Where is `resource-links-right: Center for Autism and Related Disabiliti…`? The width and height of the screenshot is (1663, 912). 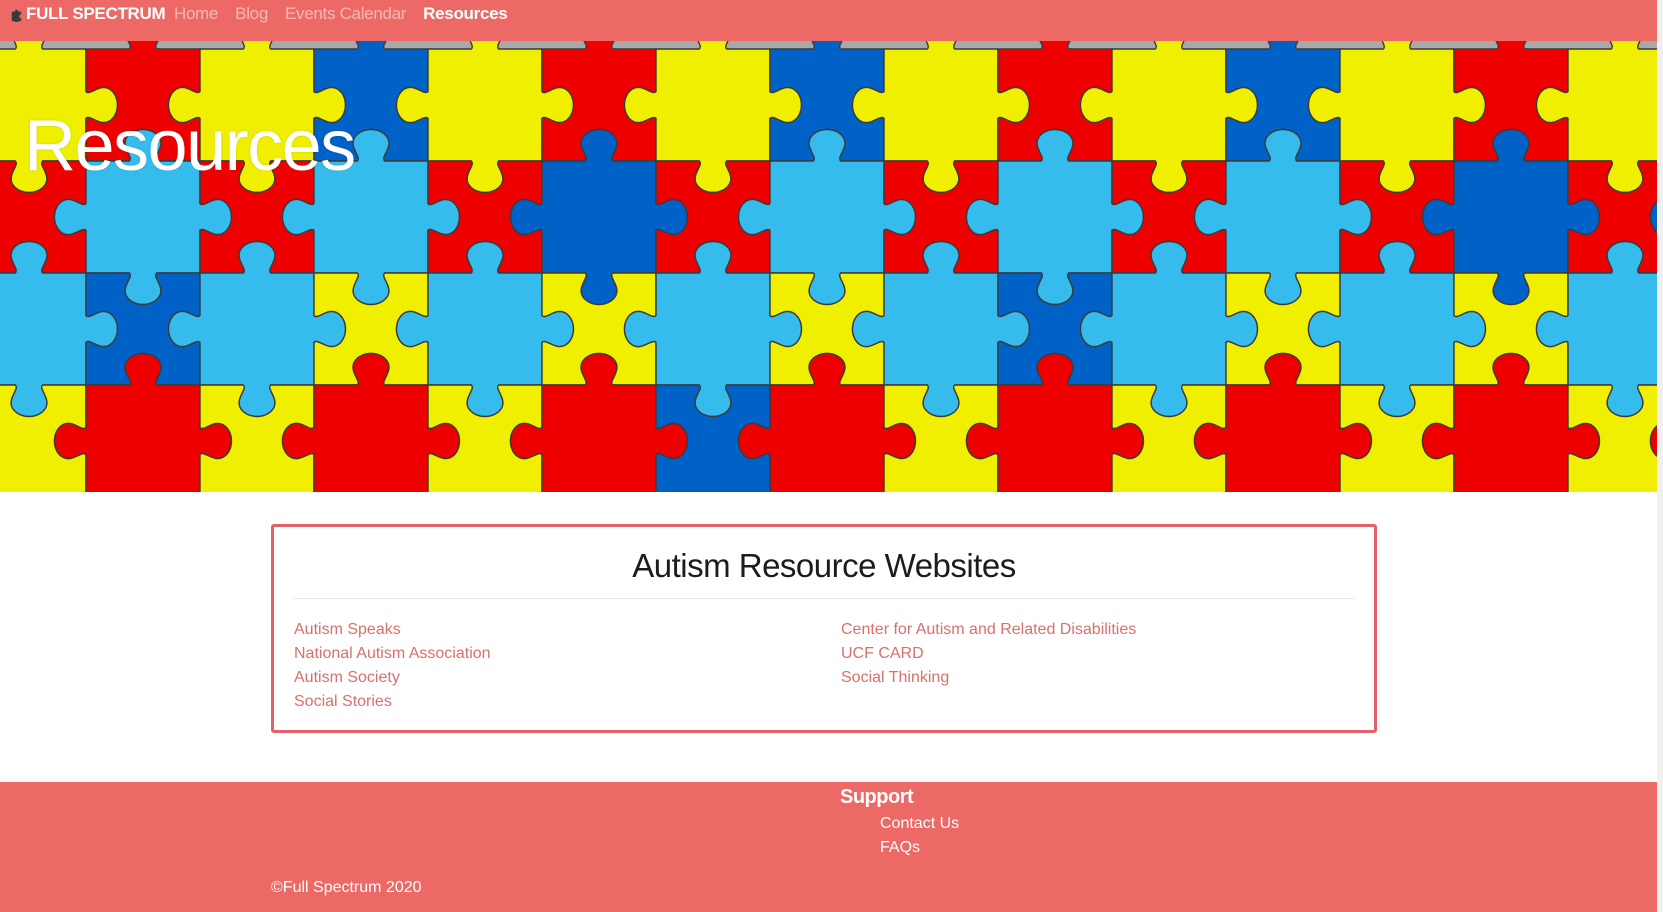 resource-links-right: Center for Autism and Related Disabiliti… is located at coordinates (988, 654).